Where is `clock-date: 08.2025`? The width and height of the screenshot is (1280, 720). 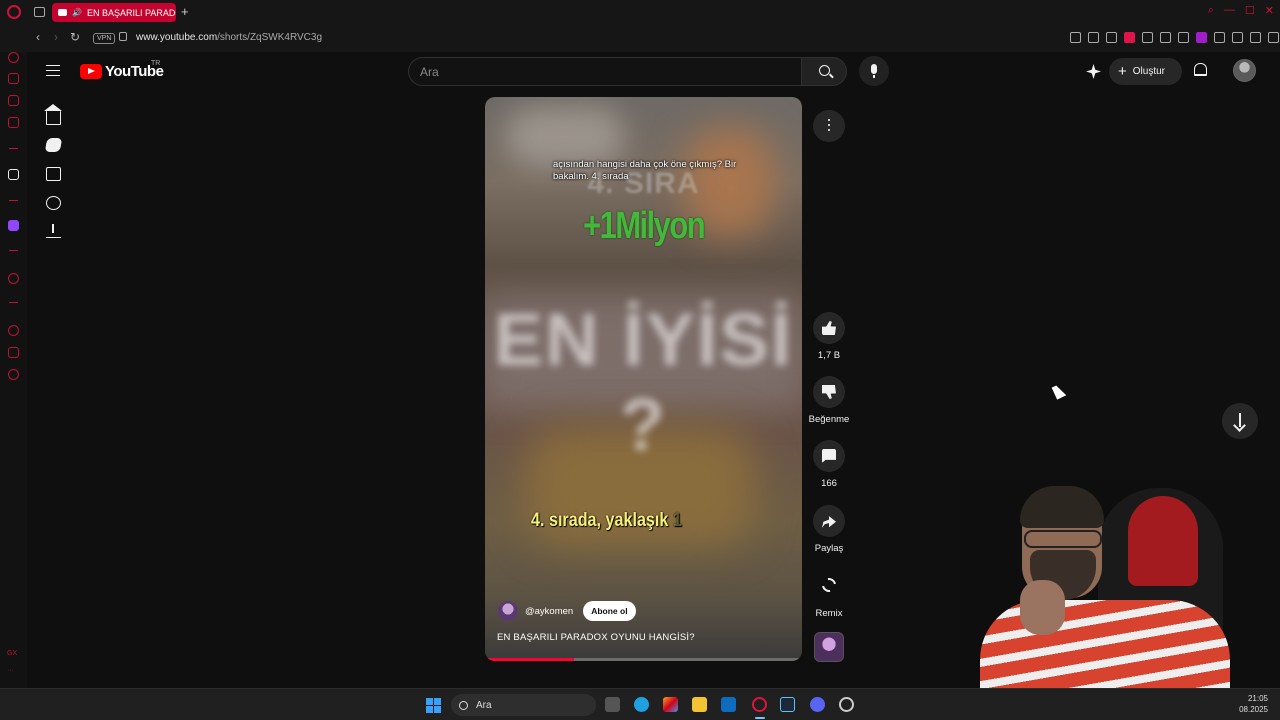
clock-date: 08.2025 is located at coordinates (1253, 709).